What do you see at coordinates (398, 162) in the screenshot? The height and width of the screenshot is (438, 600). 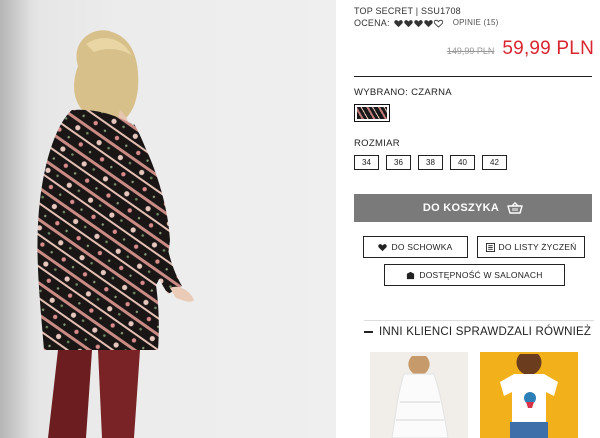 I see `size-option-36: 36` at bounding box center [398, 162].